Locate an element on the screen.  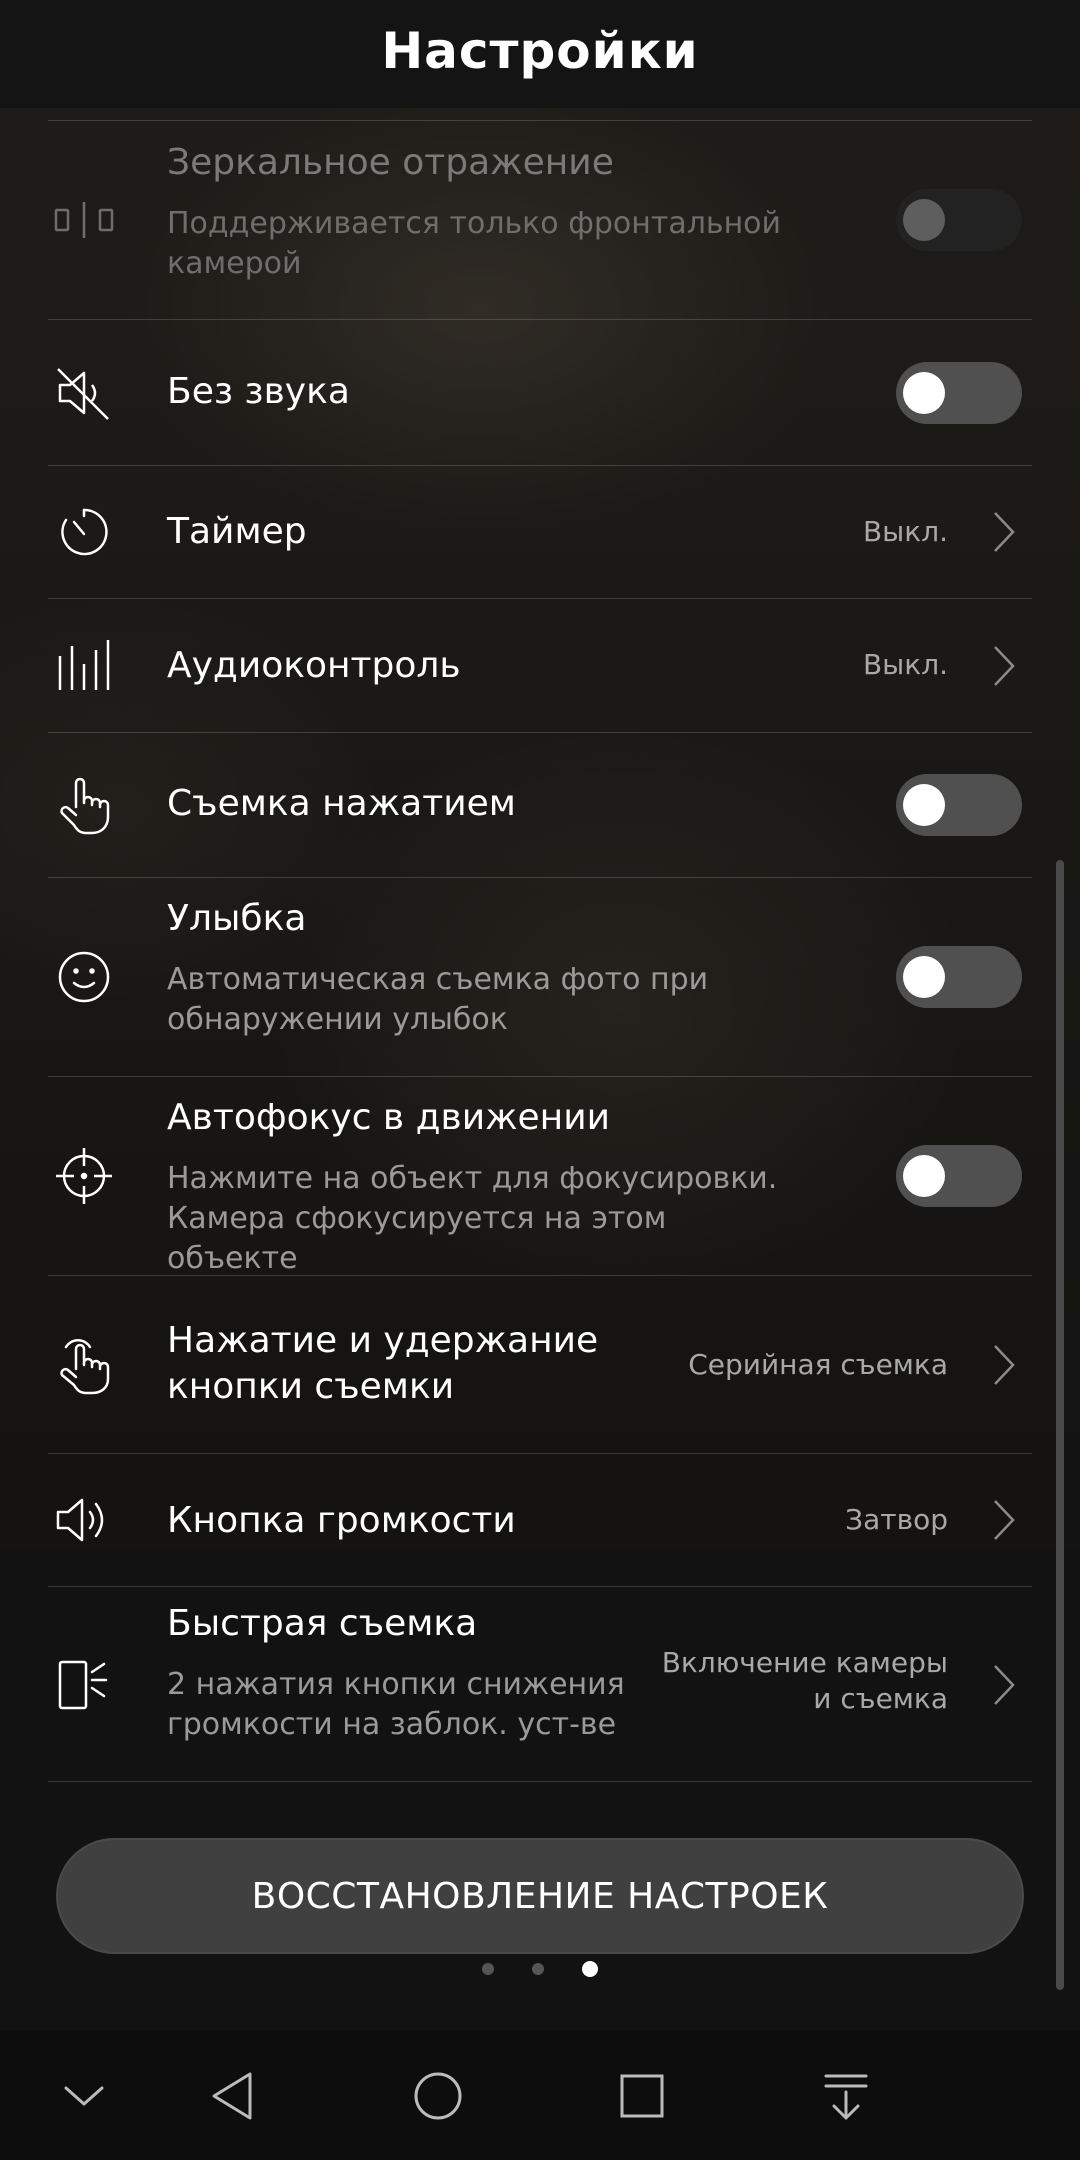
setting-value: Серийная съемка is located at coordinates (818, 1364).